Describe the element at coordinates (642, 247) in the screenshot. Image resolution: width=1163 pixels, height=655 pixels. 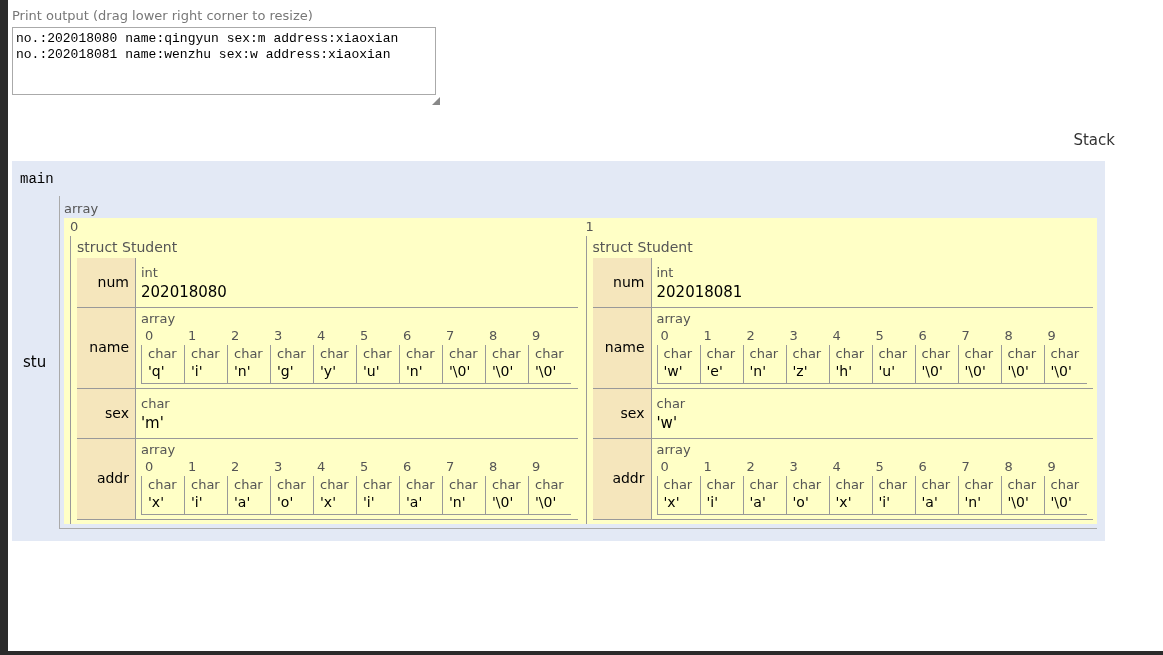
I see `struct-type-label: struct Student` at that location.